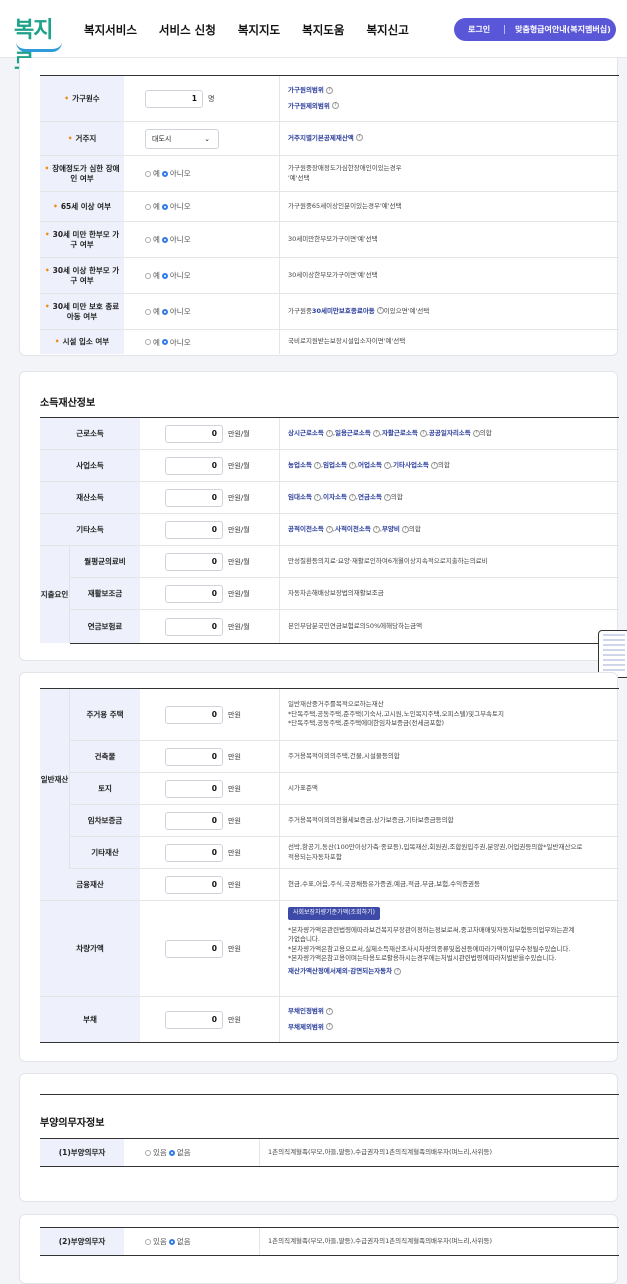 The image size is (627, 1284). Describe the element at coordinates (353, 433) in the screenshot. I see `link: 일용근로소득` at that location.